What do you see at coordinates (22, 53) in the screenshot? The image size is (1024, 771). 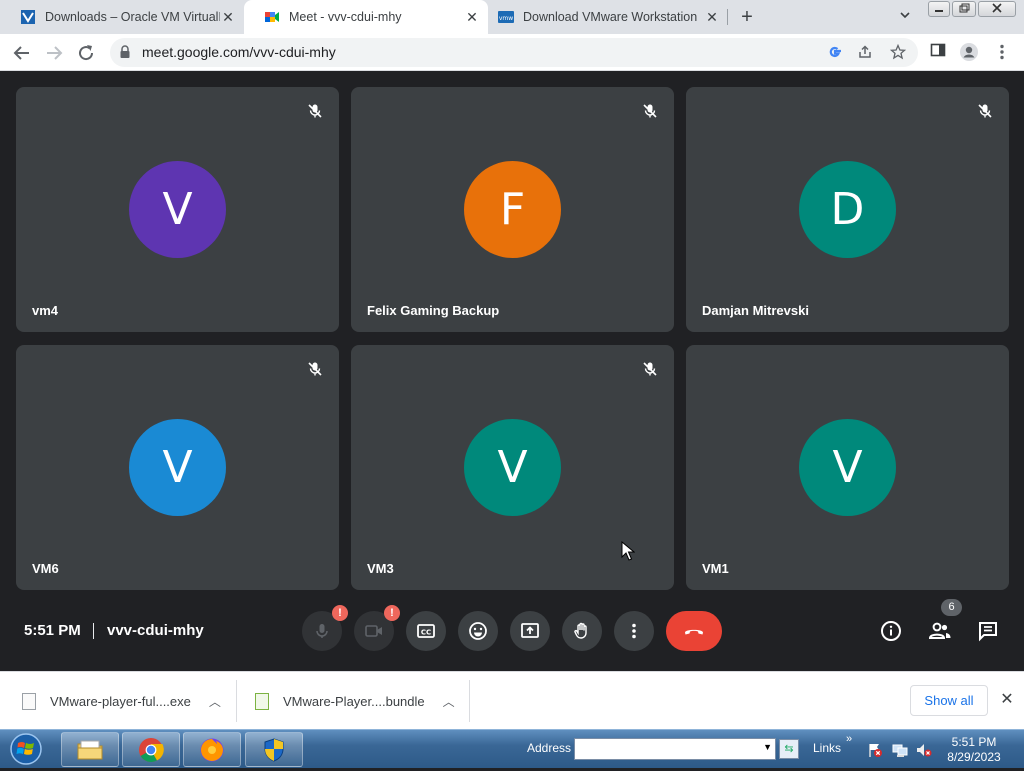 I see `back-button` at bounding box center [22, 53].